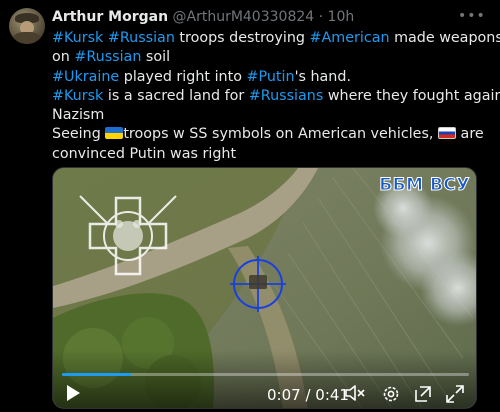 The width and height of the screenshot is (500, 412). Describe the element at coordinates (423, 394) in the screenshot. I see `picture-in-picture-icon` at that location.